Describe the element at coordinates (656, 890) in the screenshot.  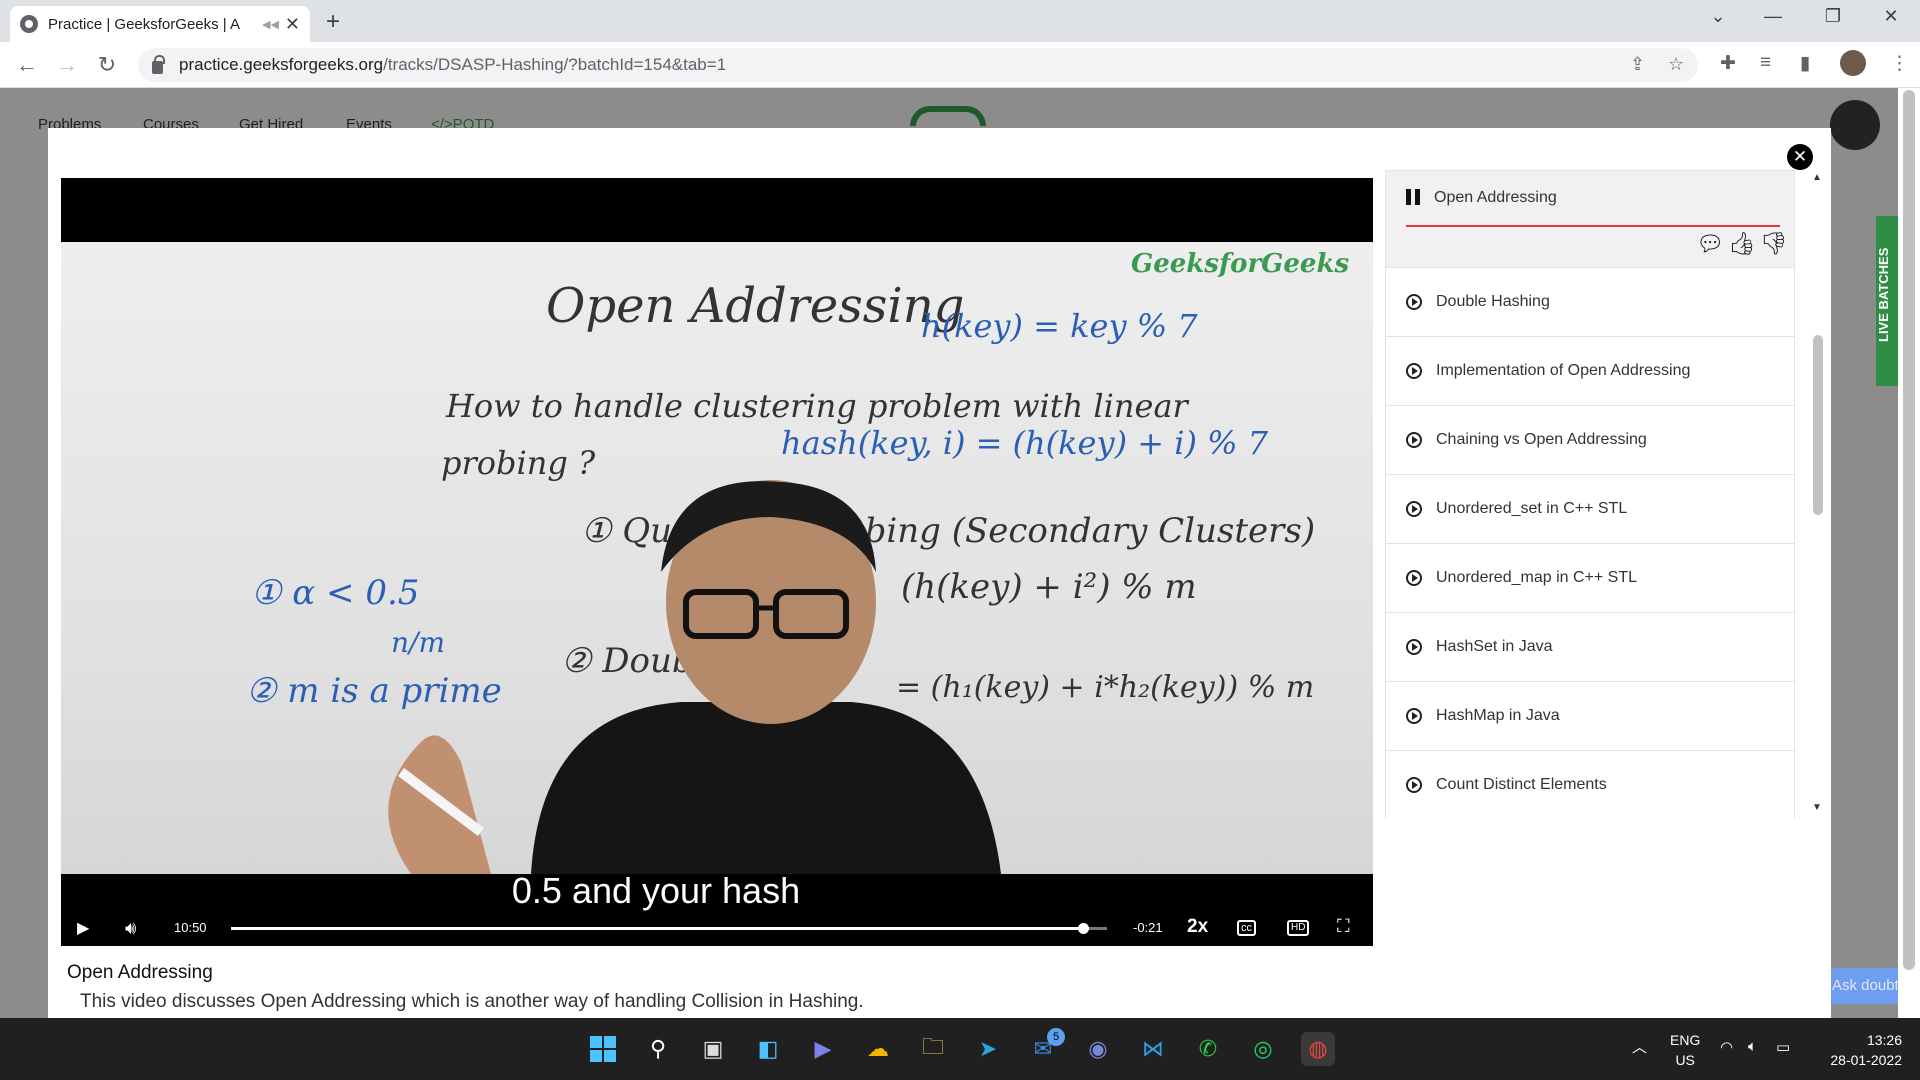
I see `caption-text: 0.5 and your hash` at that location.